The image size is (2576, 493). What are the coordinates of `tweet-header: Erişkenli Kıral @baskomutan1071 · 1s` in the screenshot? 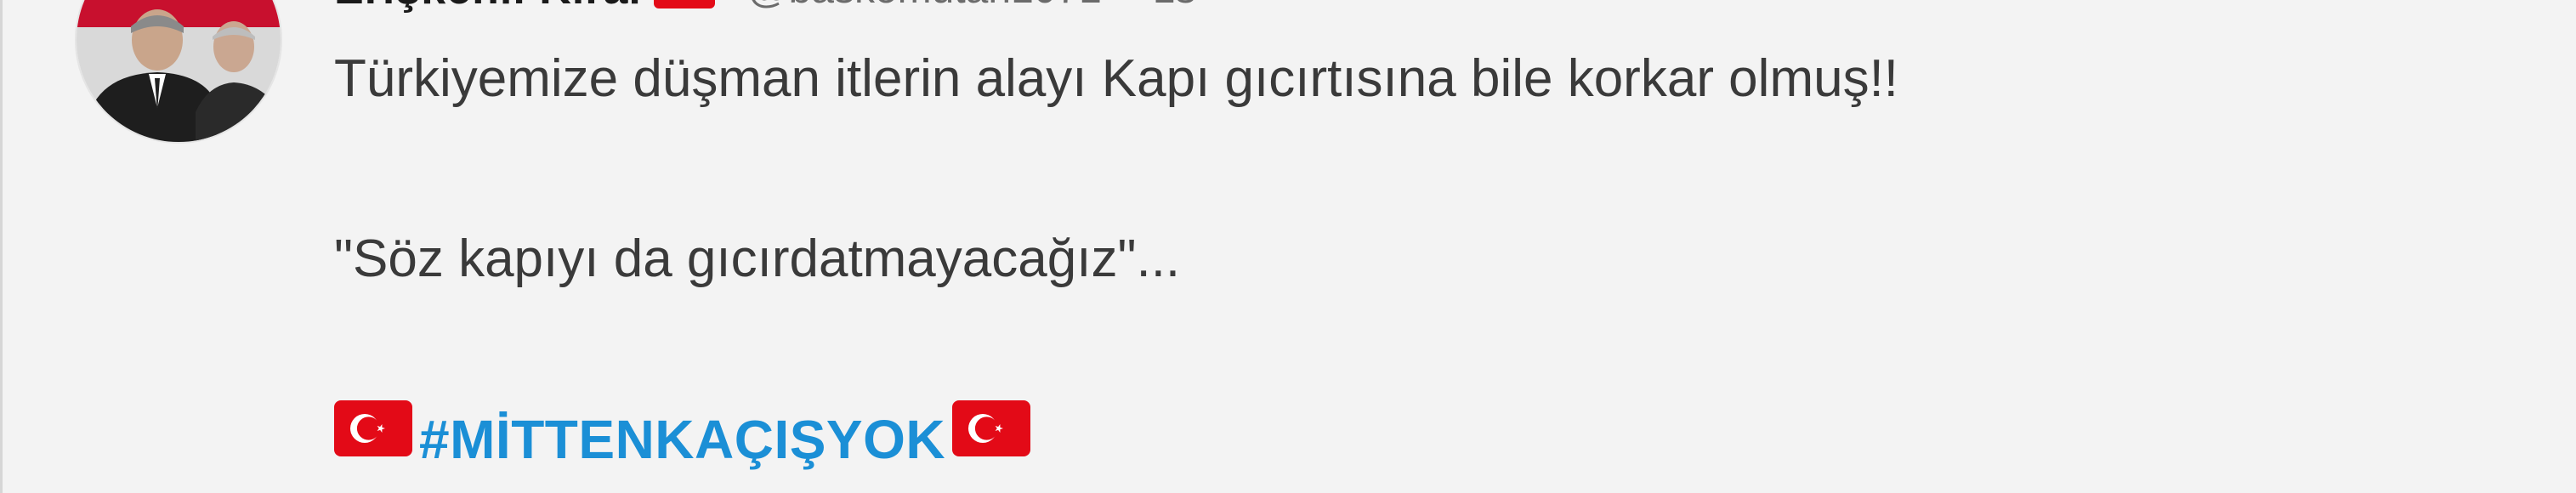 It's located at (765, 7).